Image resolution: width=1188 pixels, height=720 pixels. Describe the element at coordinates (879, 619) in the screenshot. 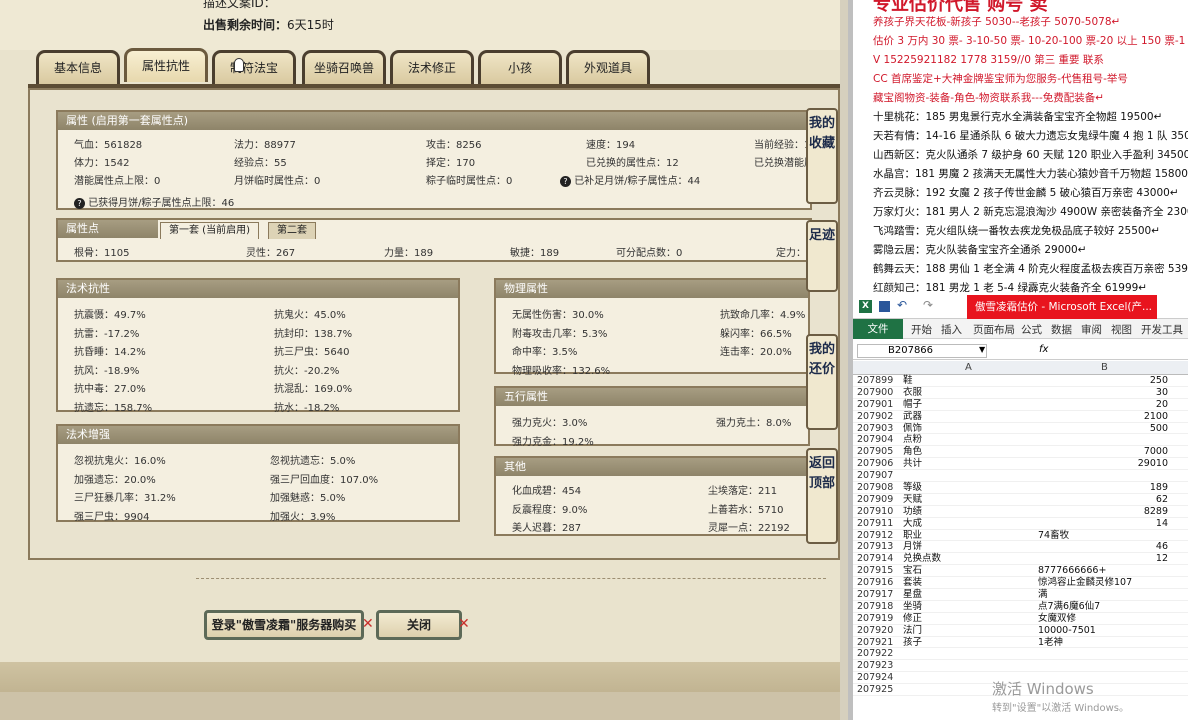

I see `row-number: 207919` at that location.